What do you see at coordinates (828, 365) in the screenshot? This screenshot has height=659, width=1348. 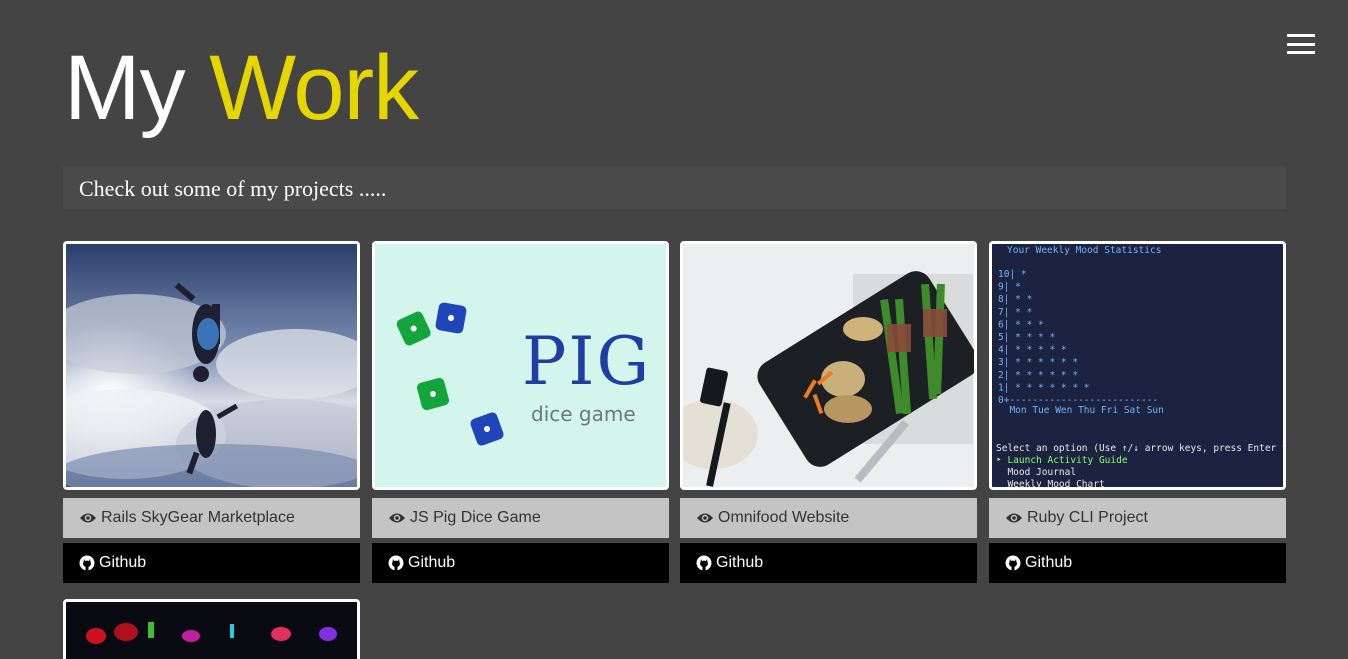 I see `project-thumbnail-food-plate` at bounding box center [828, 365].